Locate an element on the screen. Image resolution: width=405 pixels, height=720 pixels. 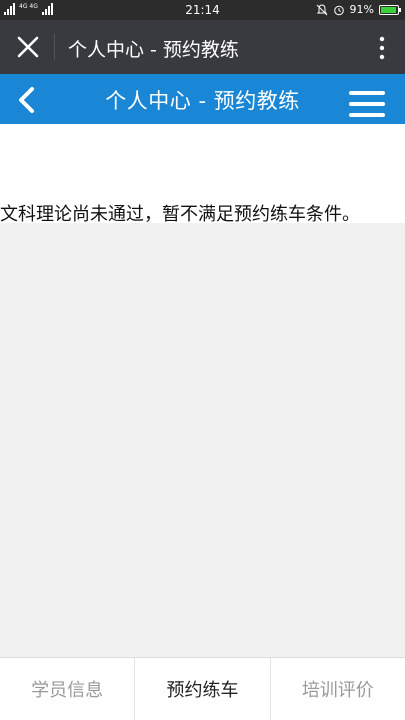
webview-bar: 个人中心 - 预约教练 is located at coordinates (202, 47).